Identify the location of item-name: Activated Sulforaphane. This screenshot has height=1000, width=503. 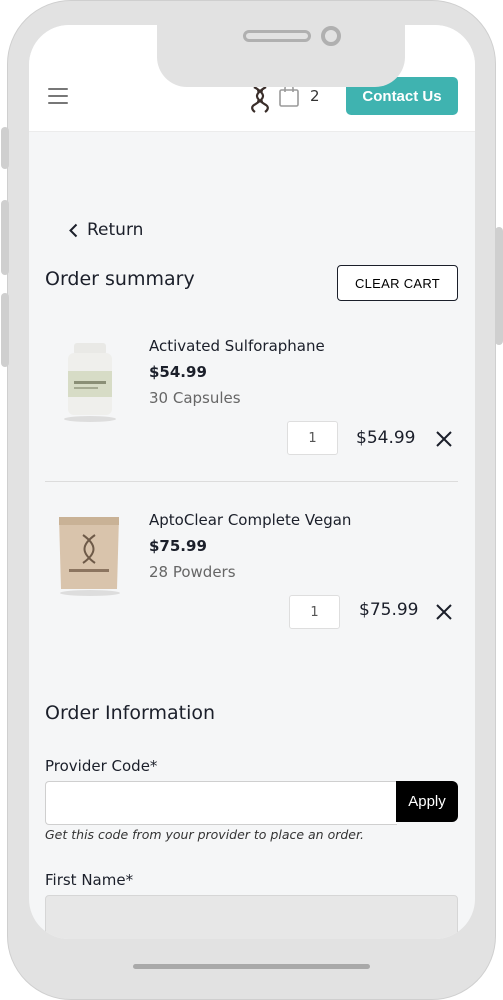
(237, 346).